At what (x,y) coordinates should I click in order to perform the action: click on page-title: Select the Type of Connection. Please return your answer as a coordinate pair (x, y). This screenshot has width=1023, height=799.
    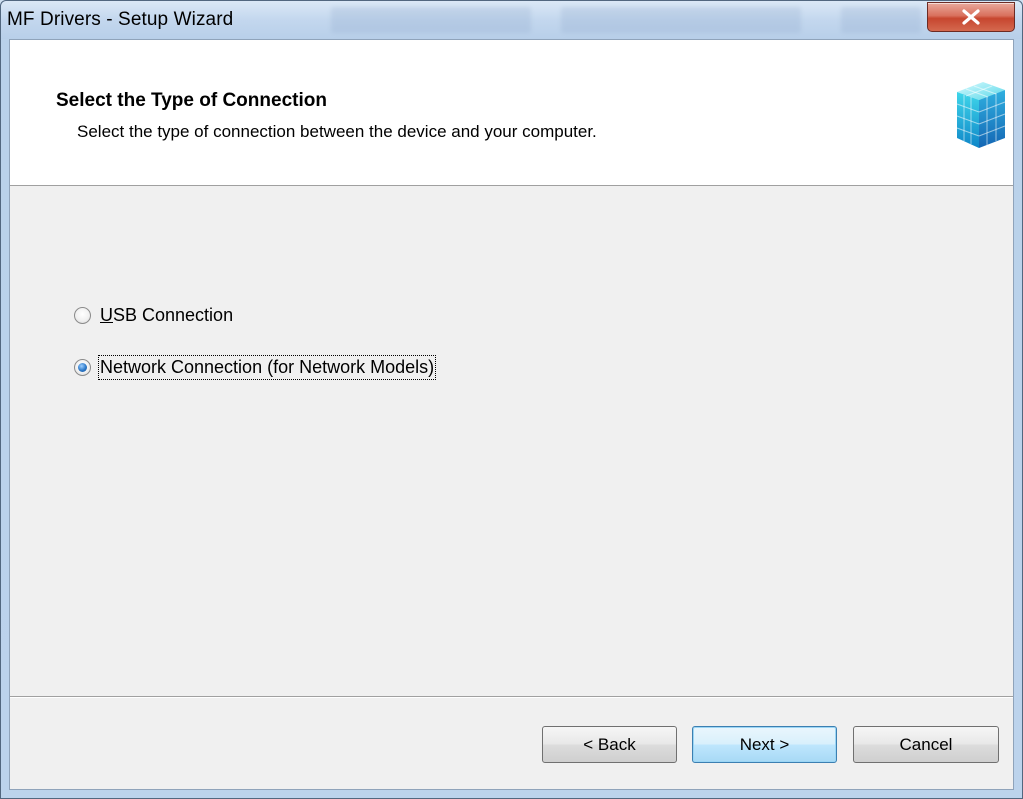
    Looking at the image, I should click on (191, 100).